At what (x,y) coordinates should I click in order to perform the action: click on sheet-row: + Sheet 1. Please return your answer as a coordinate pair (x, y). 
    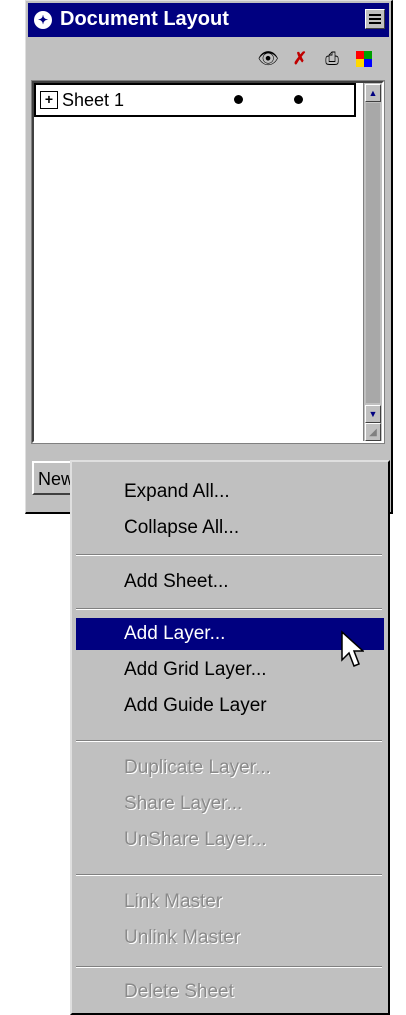
    Looking at the image, I should click on (195, 100).